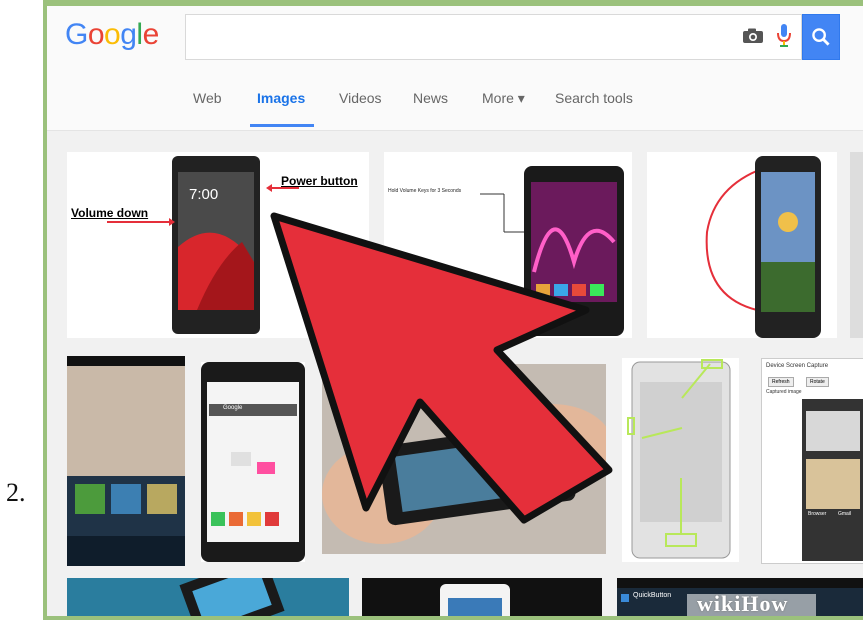 Image resolution: width=863 pixels, height=620 pixels. What do you see at coordinates (784, 36) in the screenshot?
I see `microphone-icon` at bounding box center [784, 36].